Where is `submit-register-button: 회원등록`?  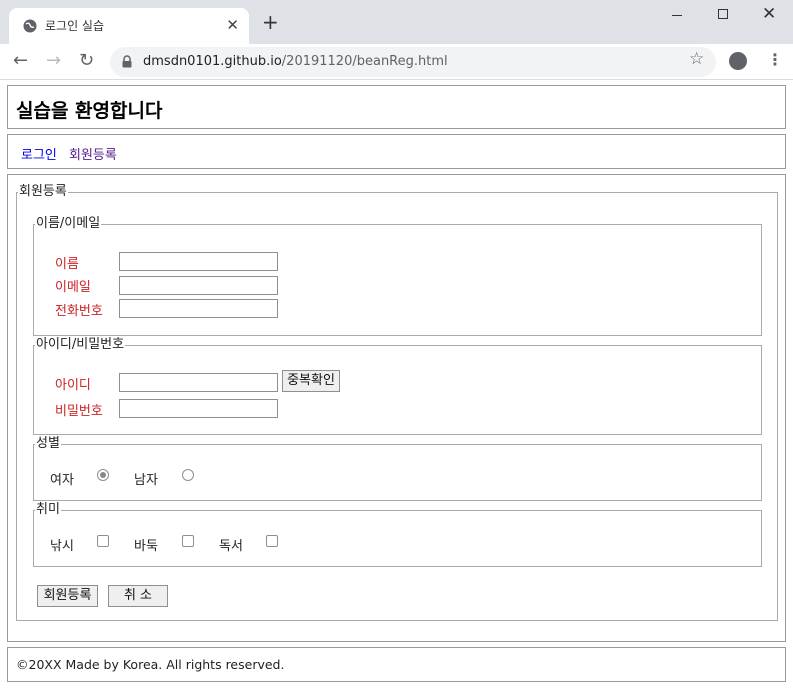 submit-register-button: 회원등록 is located at coordinates (67, 596).